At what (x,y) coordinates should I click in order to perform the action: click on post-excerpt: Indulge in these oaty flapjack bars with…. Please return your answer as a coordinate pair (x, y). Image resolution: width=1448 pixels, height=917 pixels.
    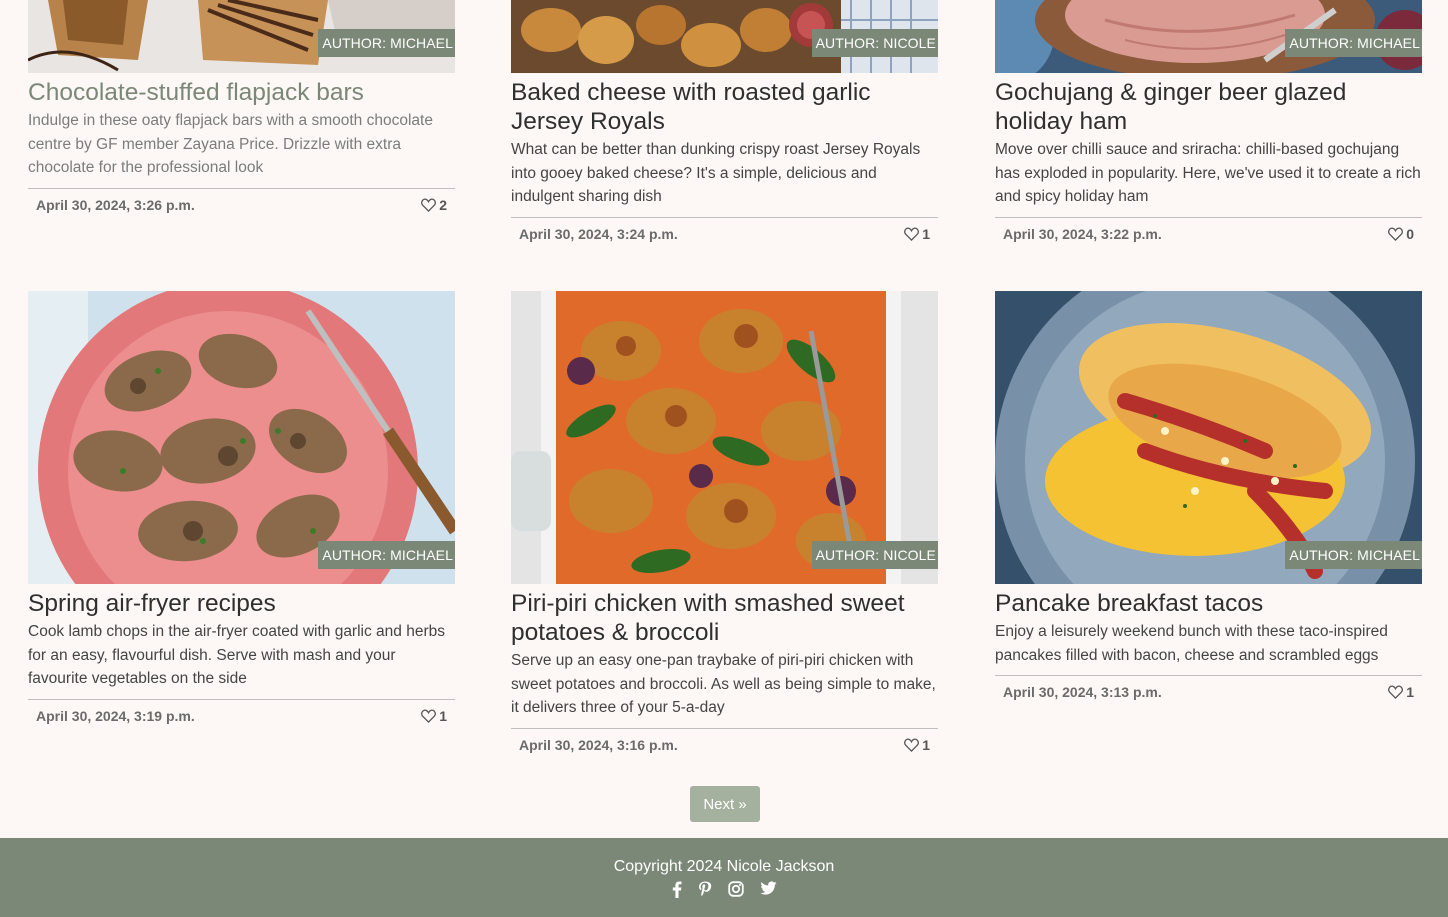
    Looking at the image, I should click on (230, 144).